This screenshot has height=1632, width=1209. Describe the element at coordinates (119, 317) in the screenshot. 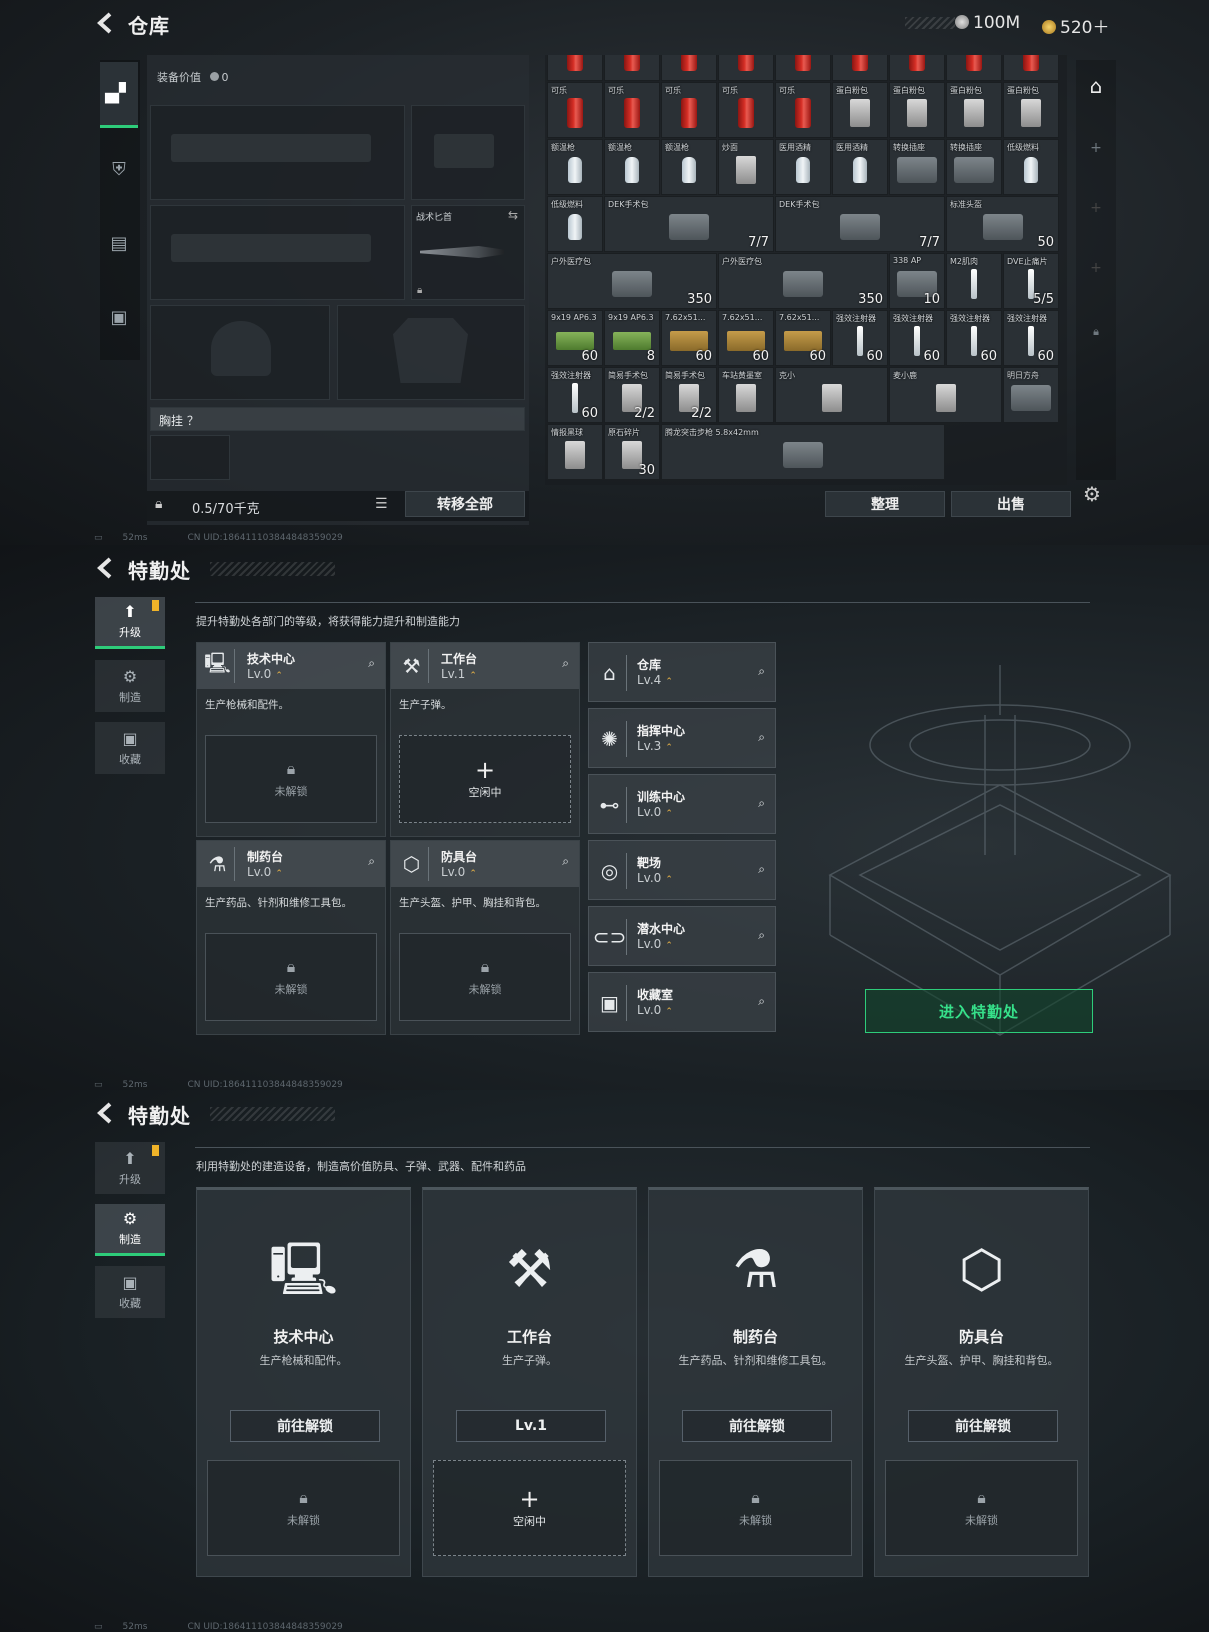

I see `tab-briefcase: ▣` at that location.